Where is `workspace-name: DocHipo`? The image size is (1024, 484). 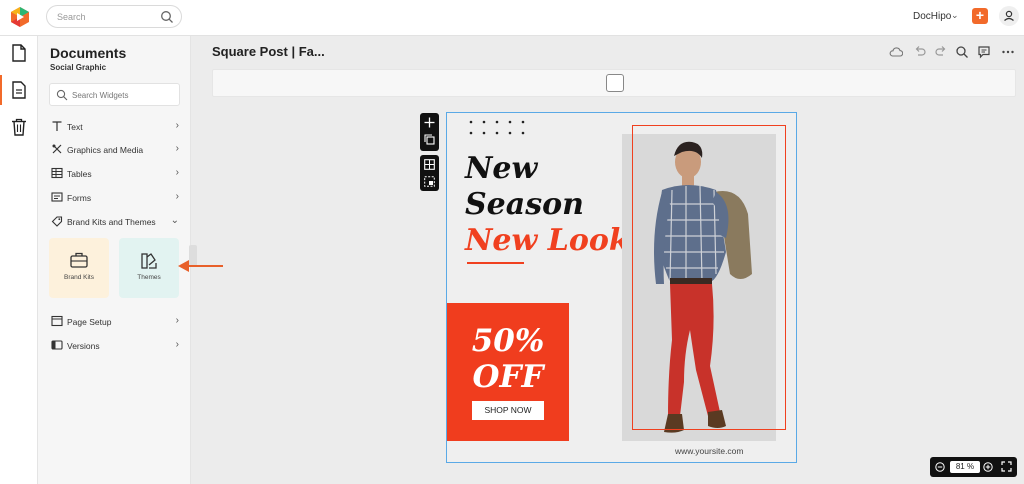
workspace-name: DocHipo is located at coordinates (932, 16).